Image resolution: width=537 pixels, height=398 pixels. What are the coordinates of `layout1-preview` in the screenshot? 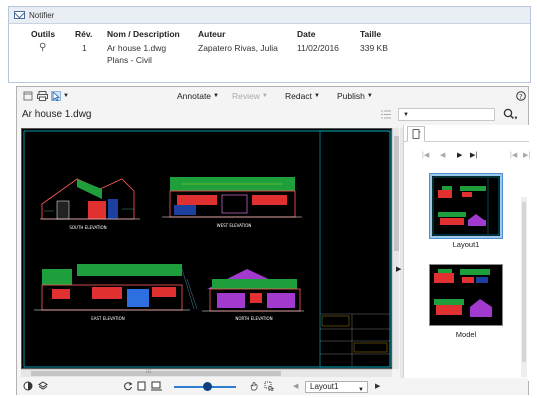 It's located at (466, 206).